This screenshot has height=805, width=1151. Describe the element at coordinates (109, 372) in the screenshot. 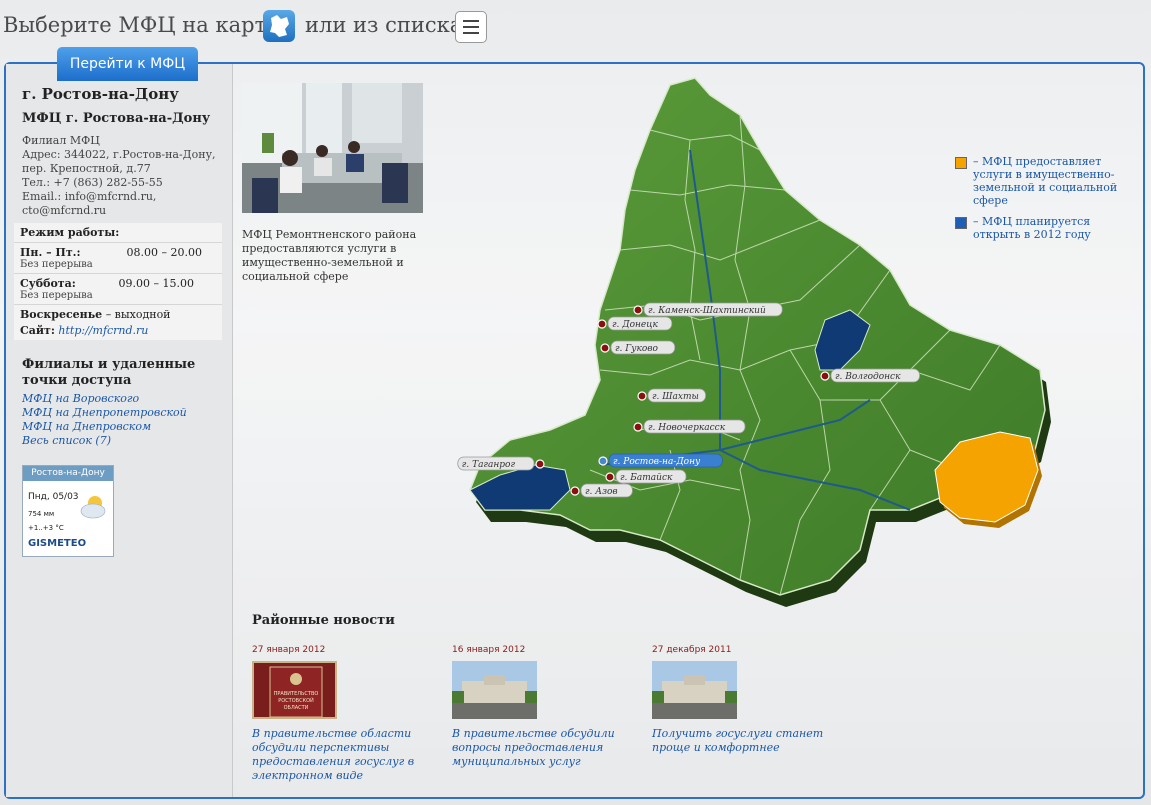

I see `branches-title: Филиалы и удаленные точки доступа` at that location.